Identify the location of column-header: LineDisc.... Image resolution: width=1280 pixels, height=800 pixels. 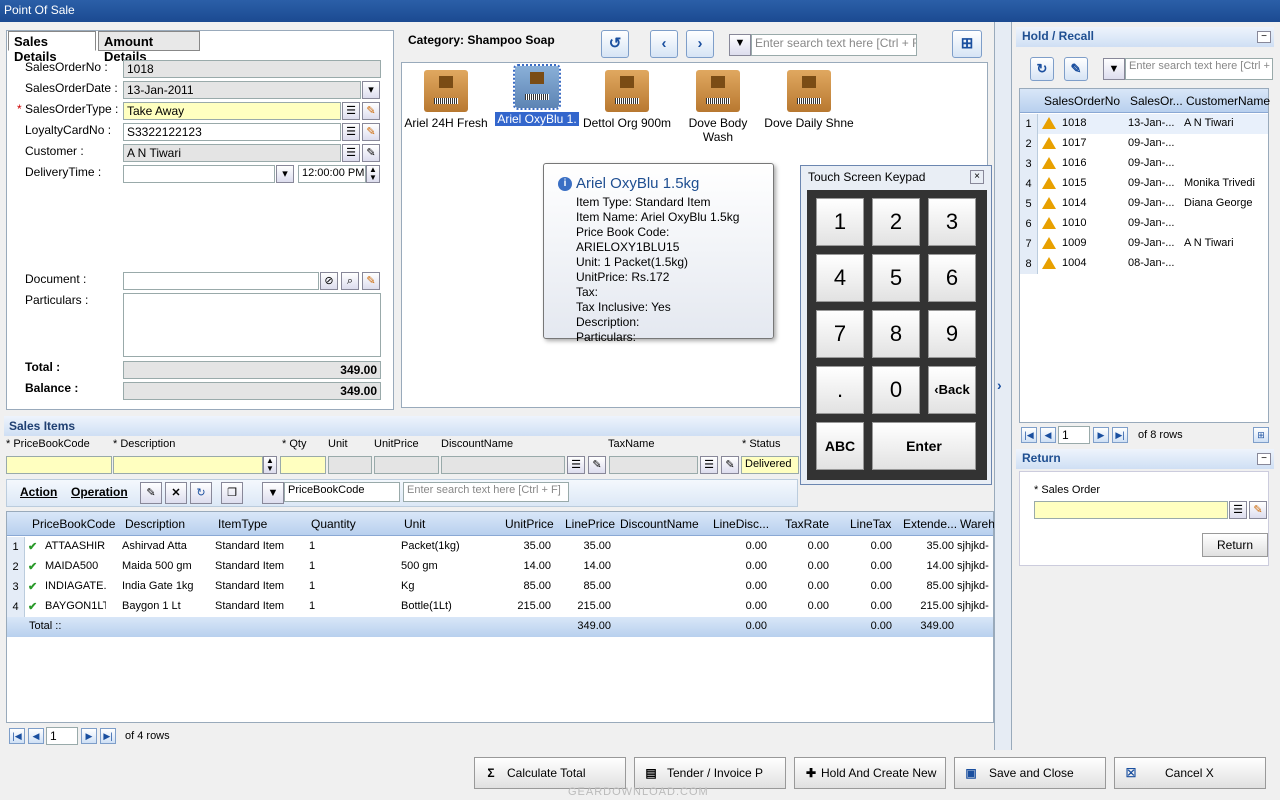
(741, 524).